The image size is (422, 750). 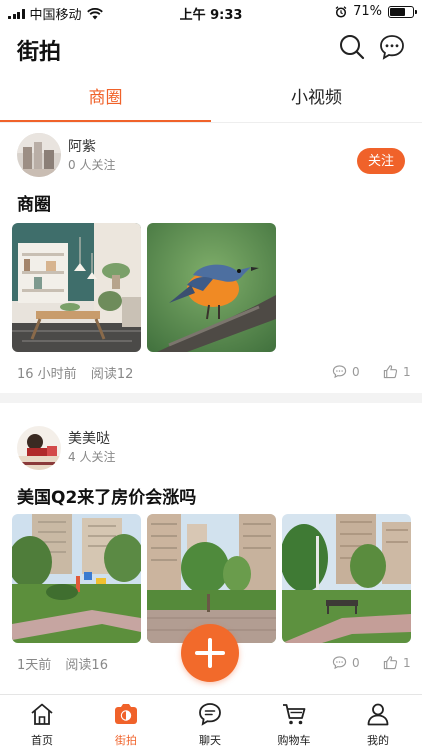 What do you see at coordinates (42, 714) in the screenshot?
I see `home-icon` at bounding box center [42, 714].